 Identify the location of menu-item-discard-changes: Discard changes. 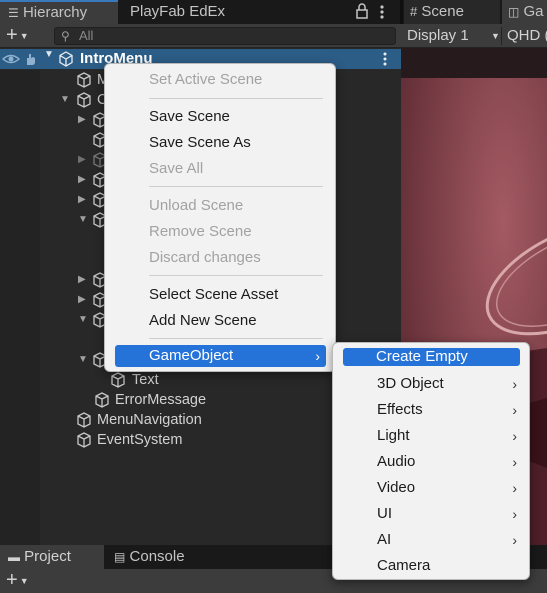
(220, 258).